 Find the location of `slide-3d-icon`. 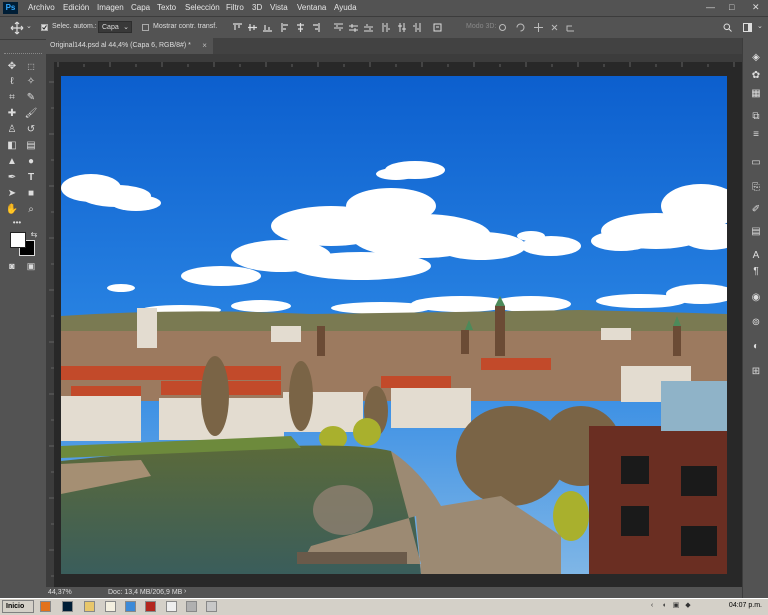

slide-3d-icon is located at coordinates (554, 27).